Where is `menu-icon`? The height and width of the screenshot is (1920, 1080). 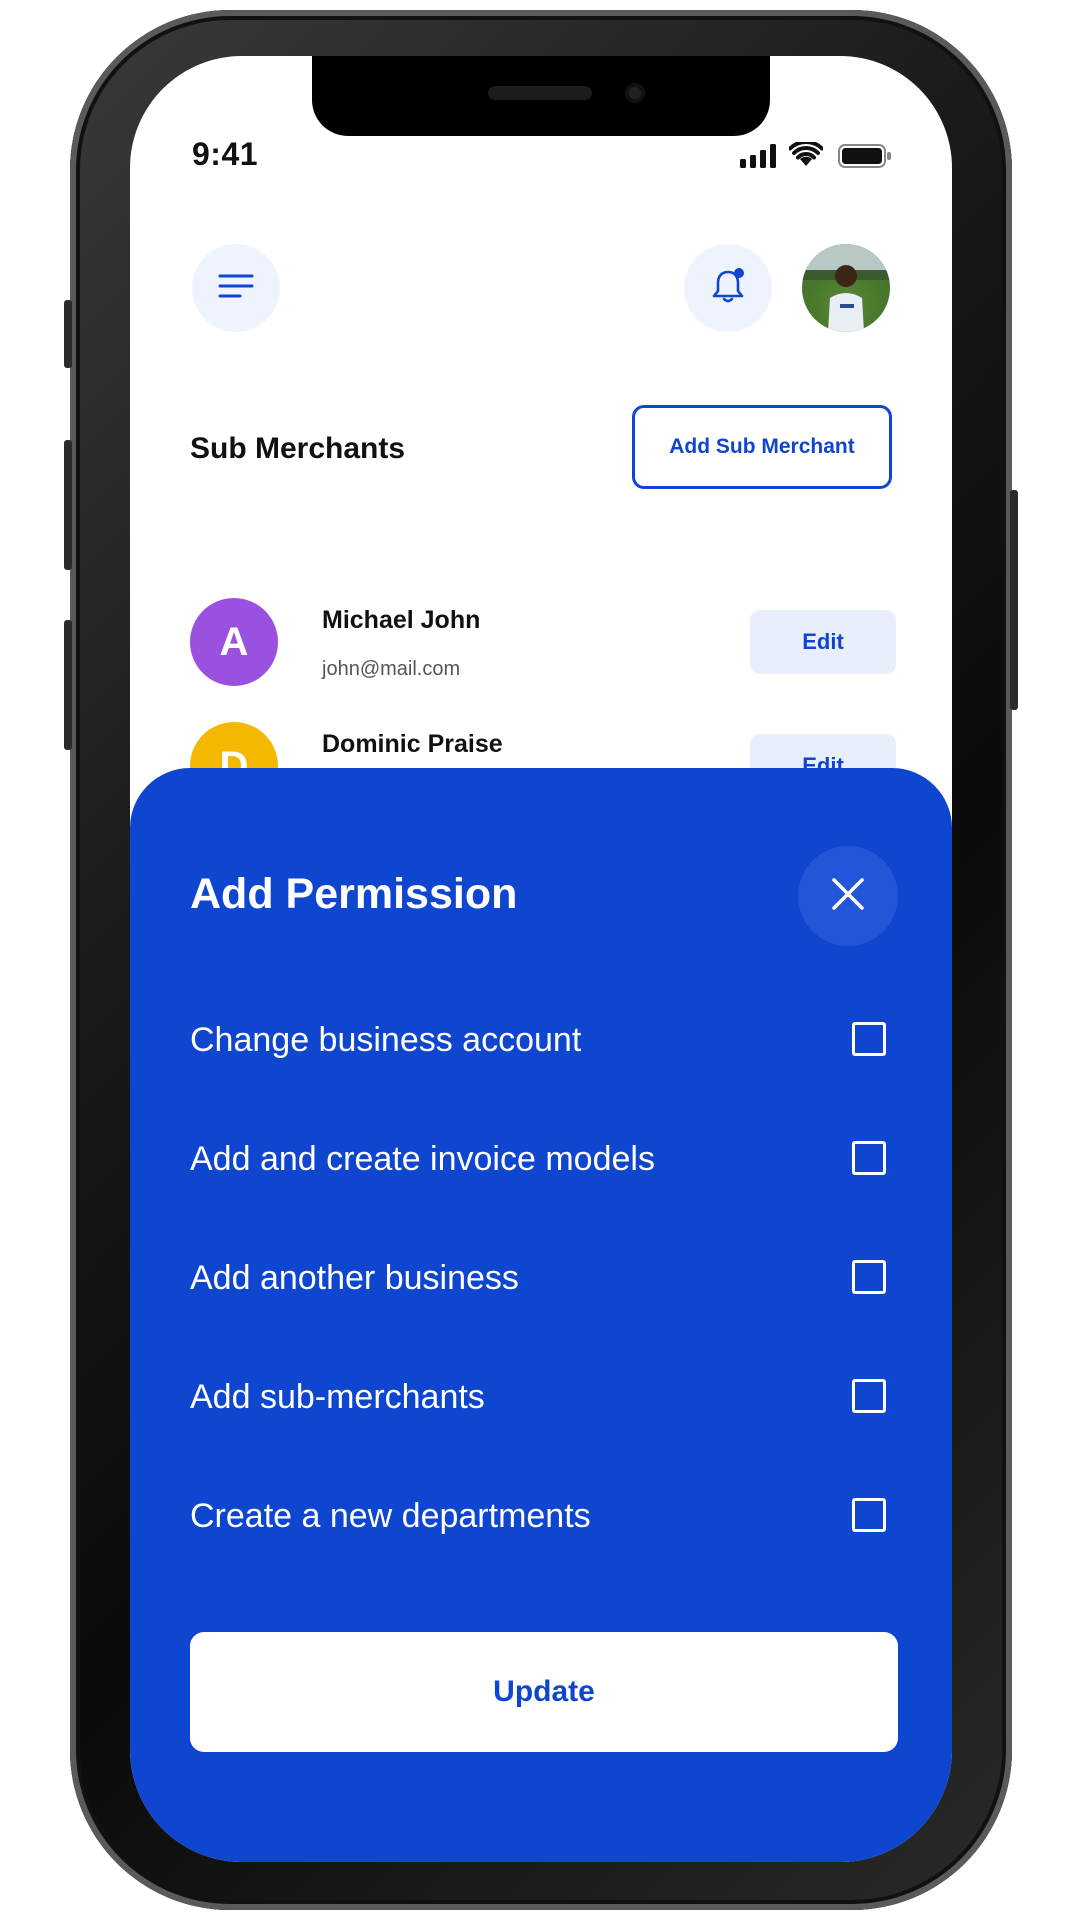 menu-icon is located at coordinates (236, 288).